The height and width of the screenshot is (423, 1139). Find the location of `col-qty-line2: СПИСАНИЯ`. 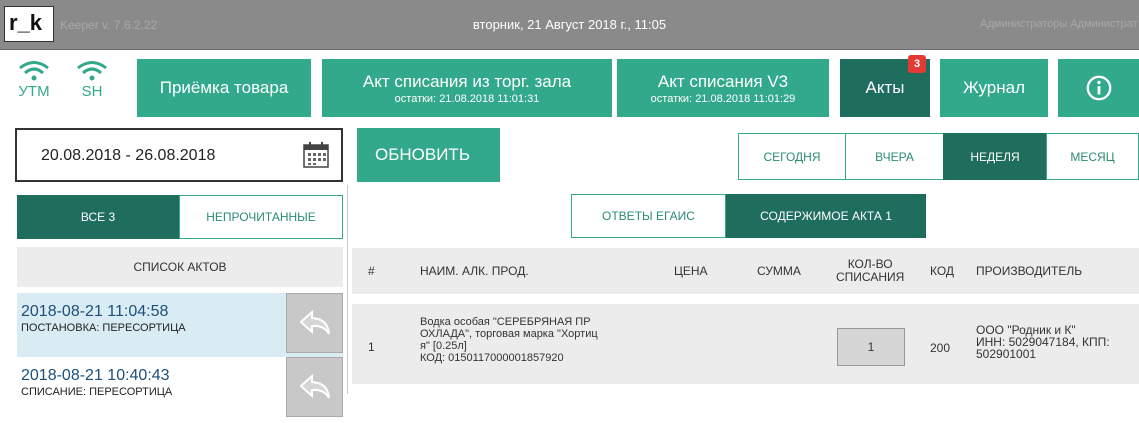

col-qty-line2: СПИСАНИЯ is located at coordinates (870, 277).